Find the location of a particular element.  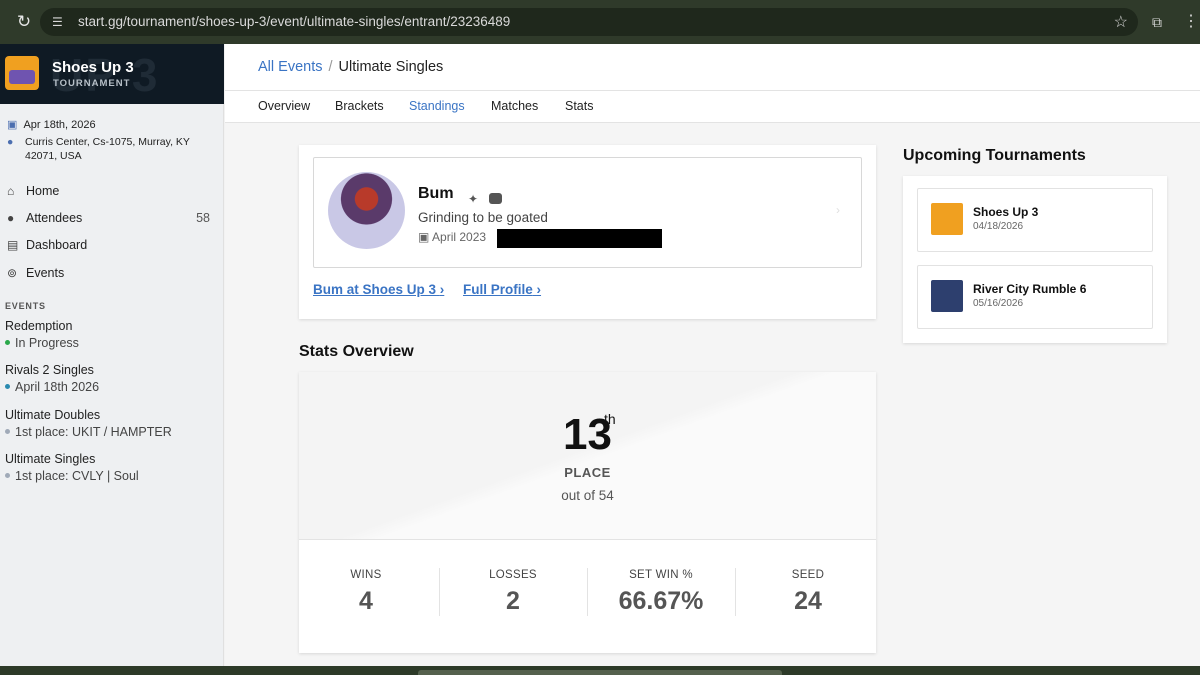

placement-number: 13 is located at coordinates (587, 434).